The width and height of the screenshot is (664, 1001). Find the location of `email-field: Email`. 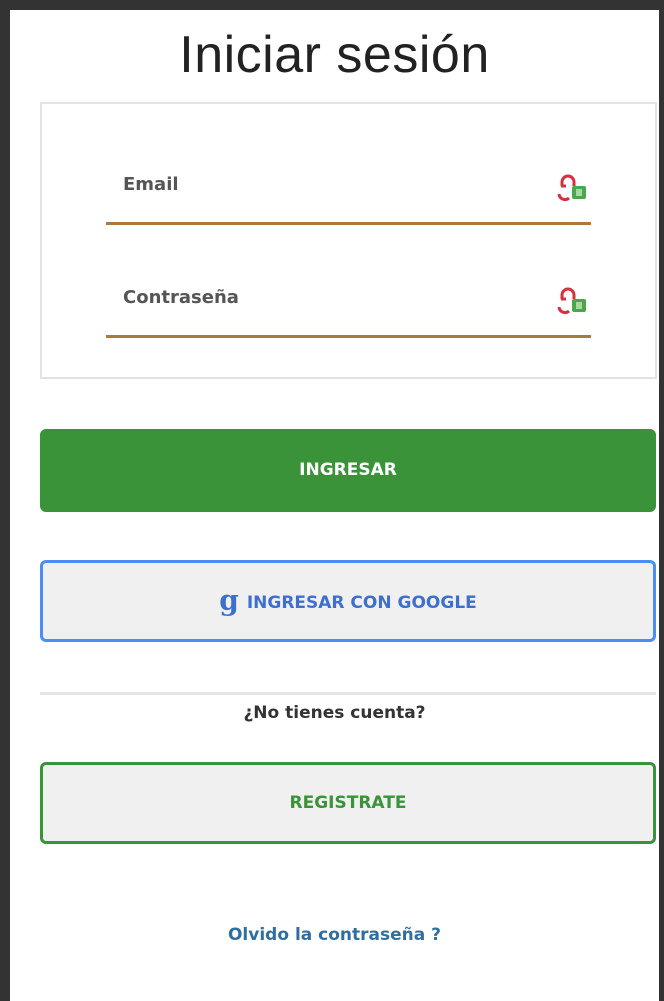

email-field: Email is located at coordinates (350, 193).